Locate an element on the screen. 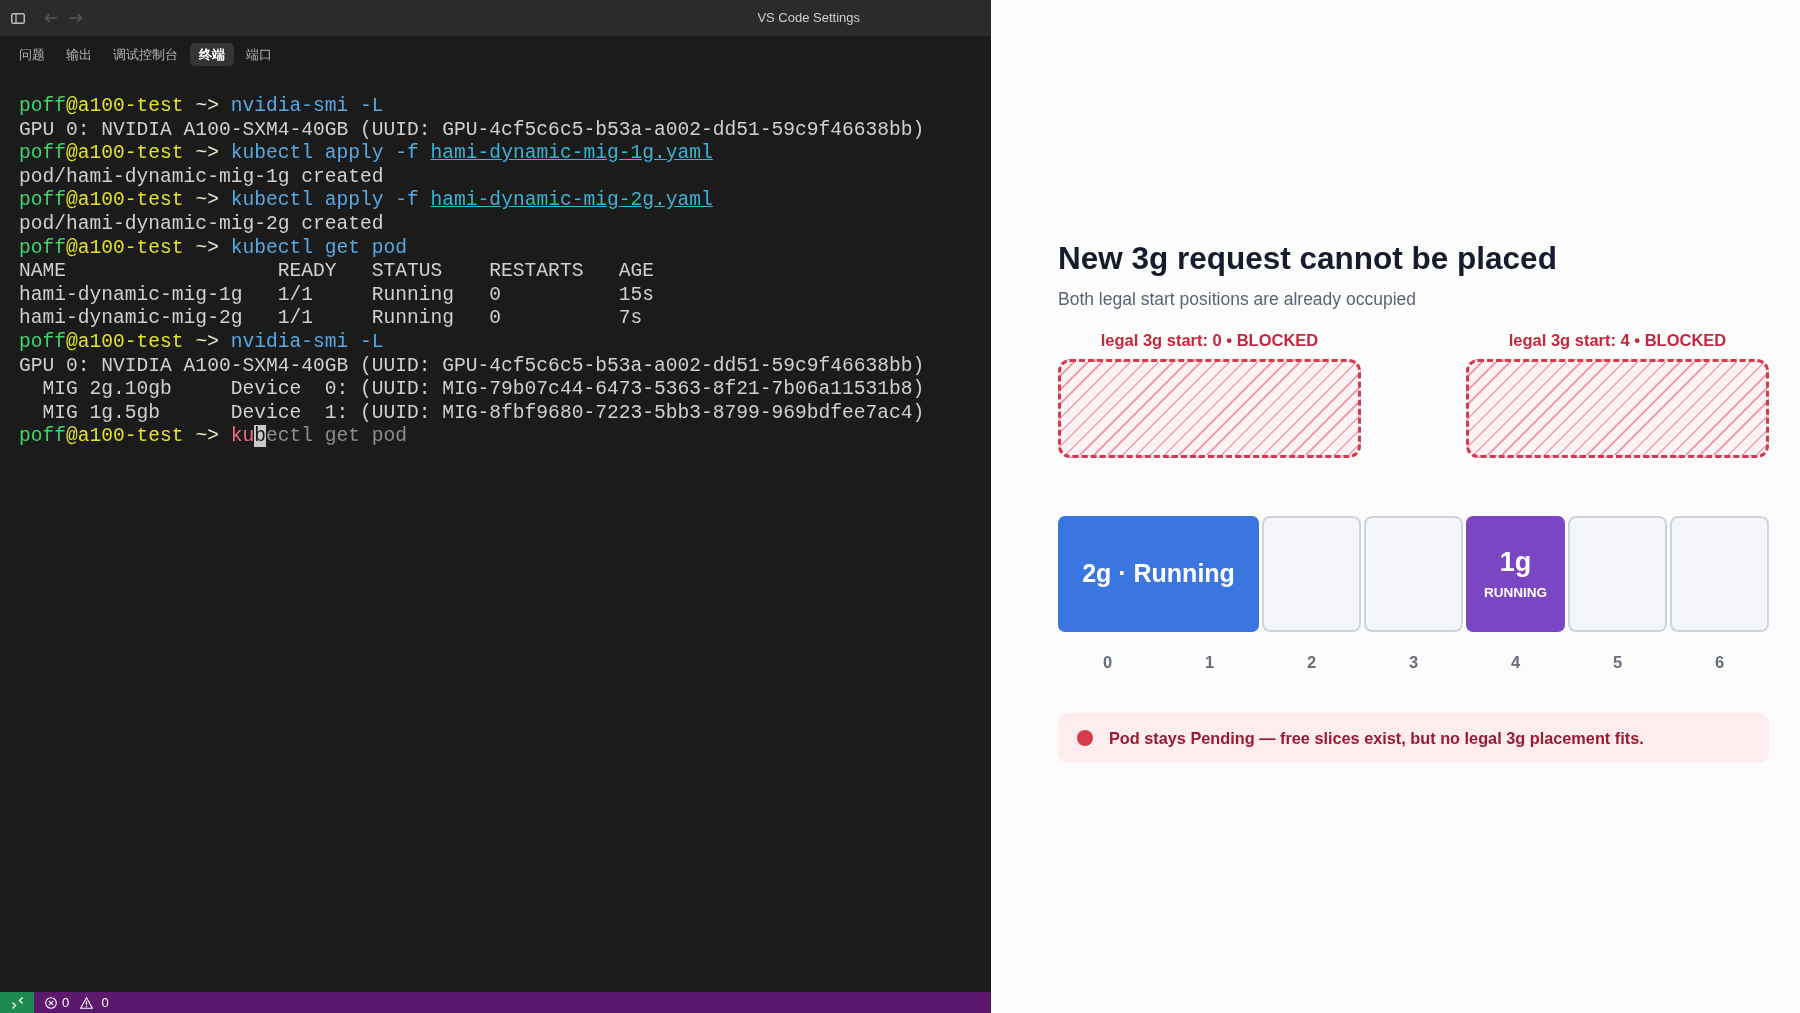 The width and height of the screenshot is (1800, 1013). terminal-line: pod/hami-dynamic-mig-2g created is located at coordinates (201, 224).